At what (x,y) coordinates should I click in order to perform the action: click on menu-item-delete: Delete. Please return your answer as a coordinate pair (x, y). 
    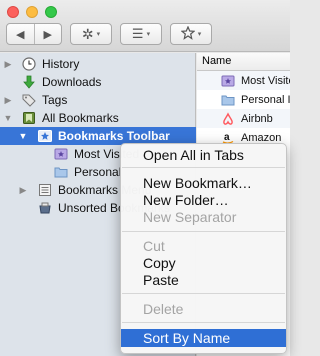
    Looking at the image, I should click on (163, 309).